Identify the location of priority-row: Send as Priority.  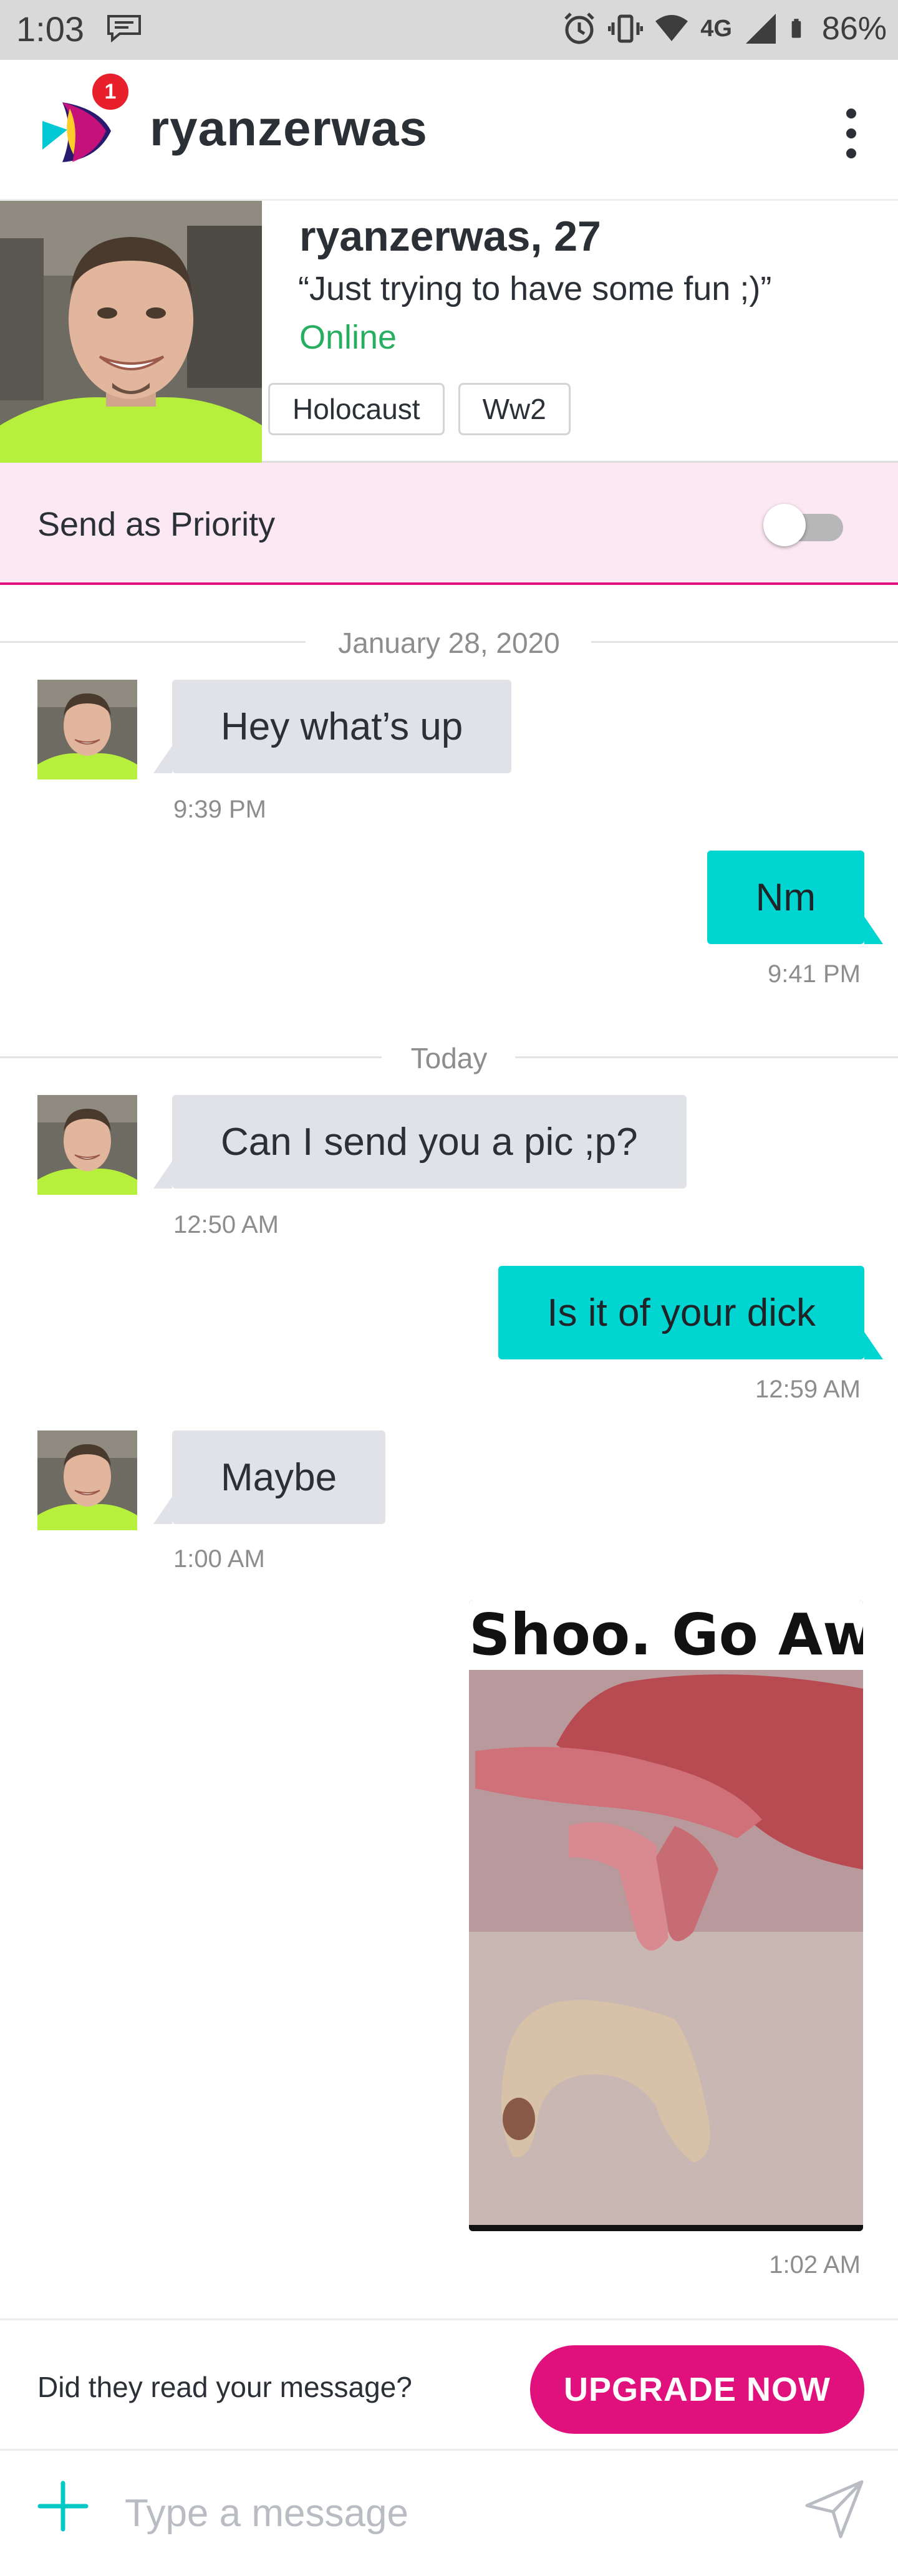
(449, 524).